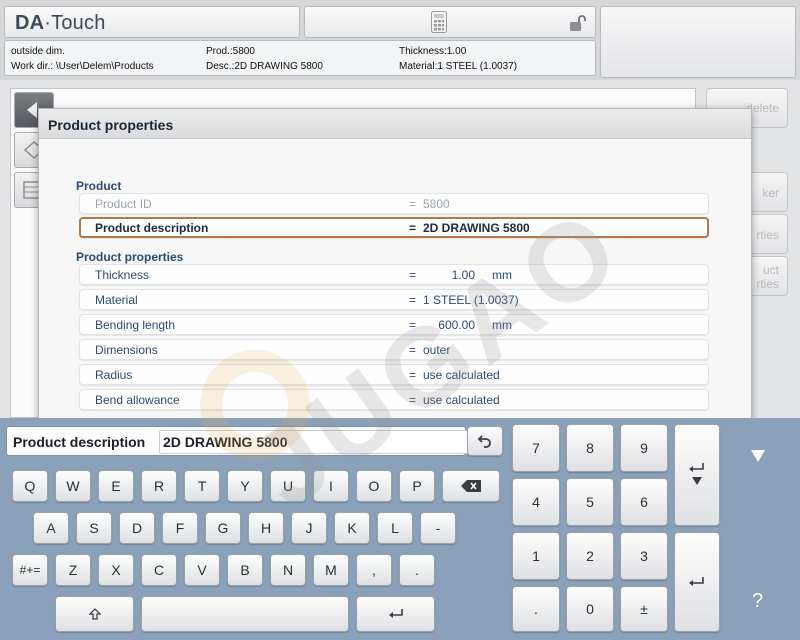 This screenshot has width=800, height=640. What do you see at coordinates (394, 399) in the screenshot?
I see `row-bend-allowance: Bend allowance = use calculated` at bounding box center [394, 399].